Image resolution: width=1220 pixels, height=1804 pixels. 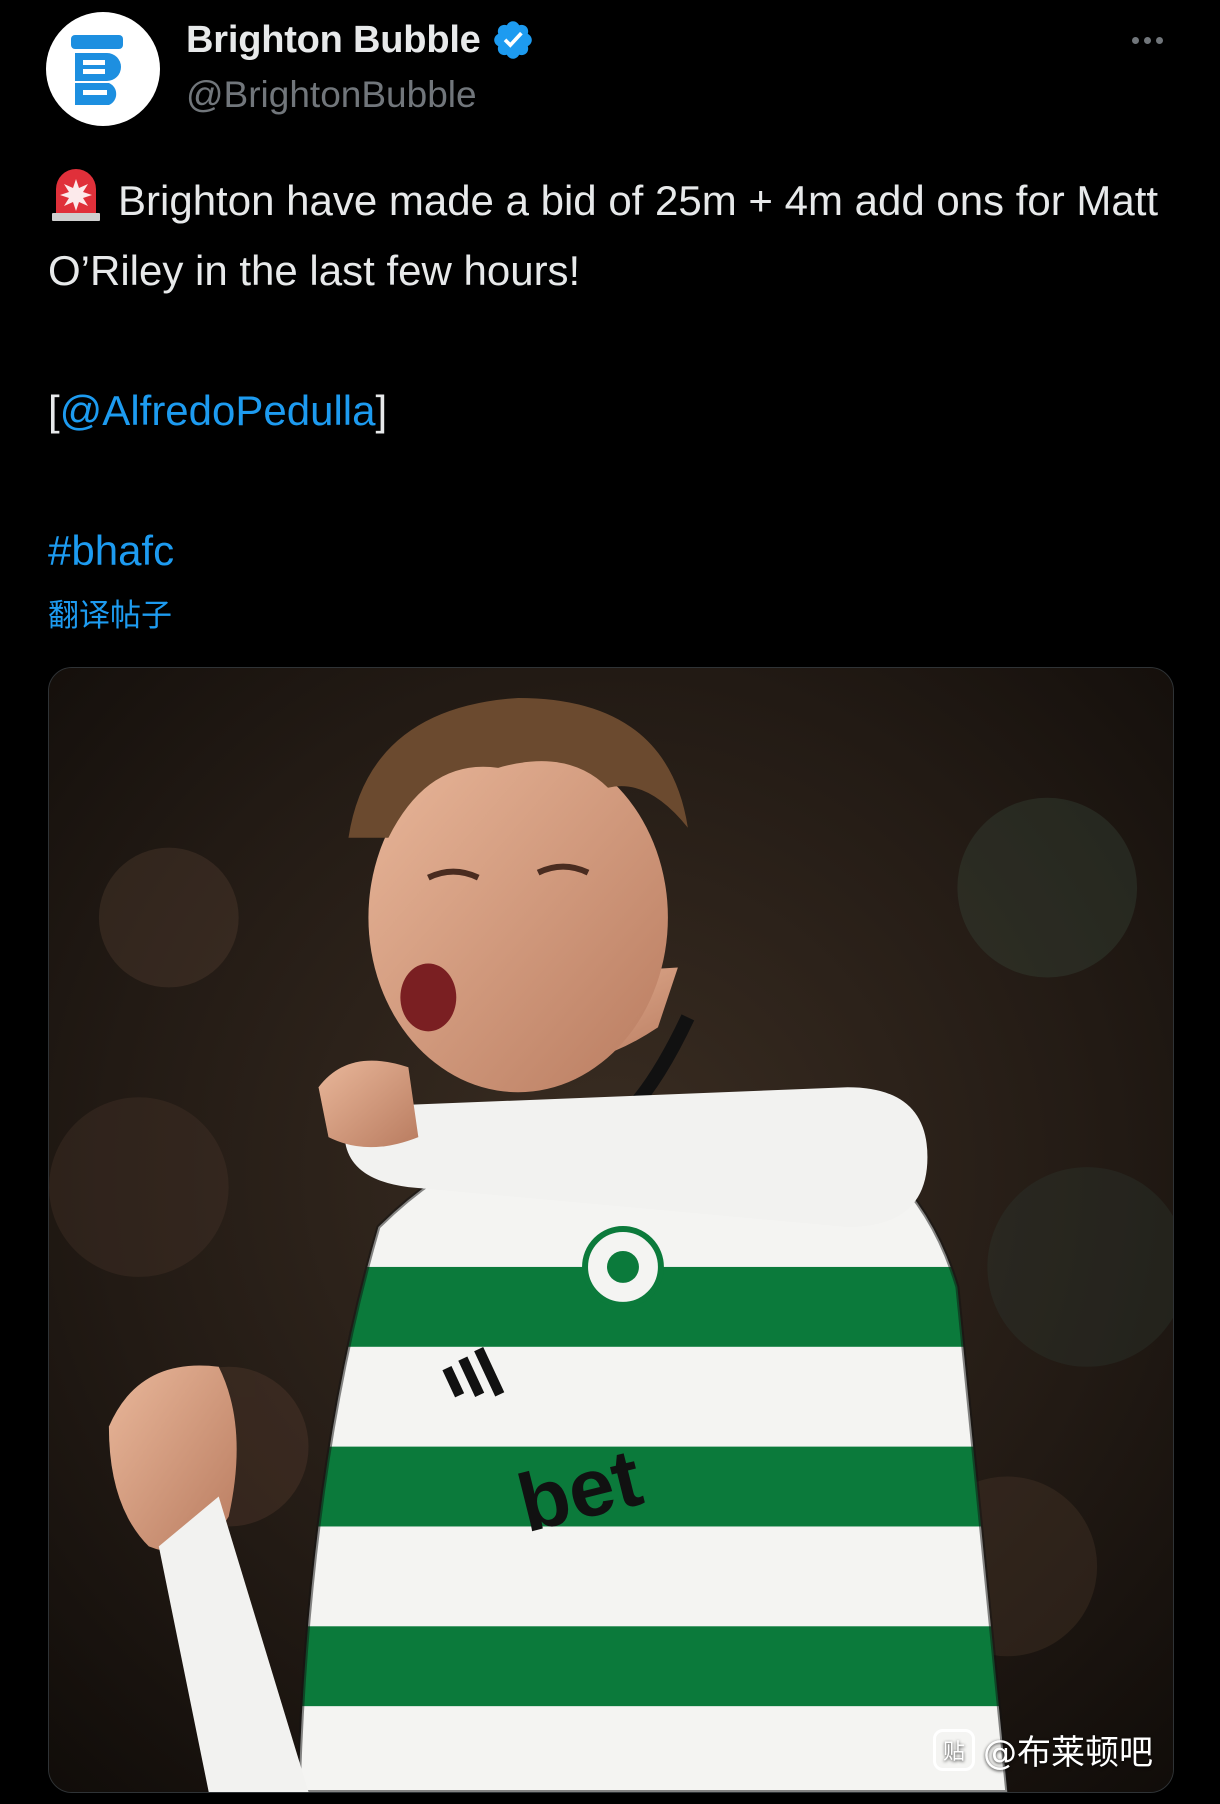 What do you see at coordinates (218, 410) in the screenshot?
I see `mention-link: @AlfredoPedulla` at bounding box center [218, 410].